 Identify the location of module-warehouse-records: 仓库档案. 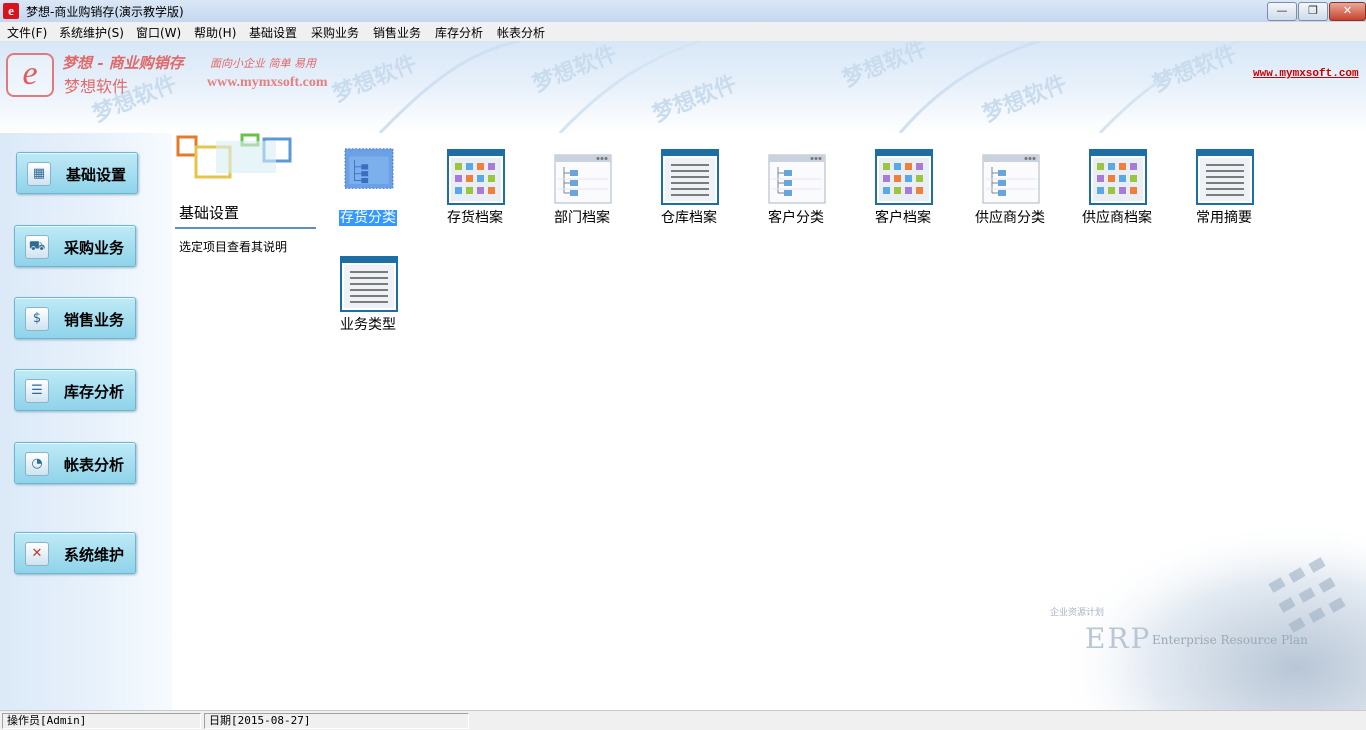
(689, 186).